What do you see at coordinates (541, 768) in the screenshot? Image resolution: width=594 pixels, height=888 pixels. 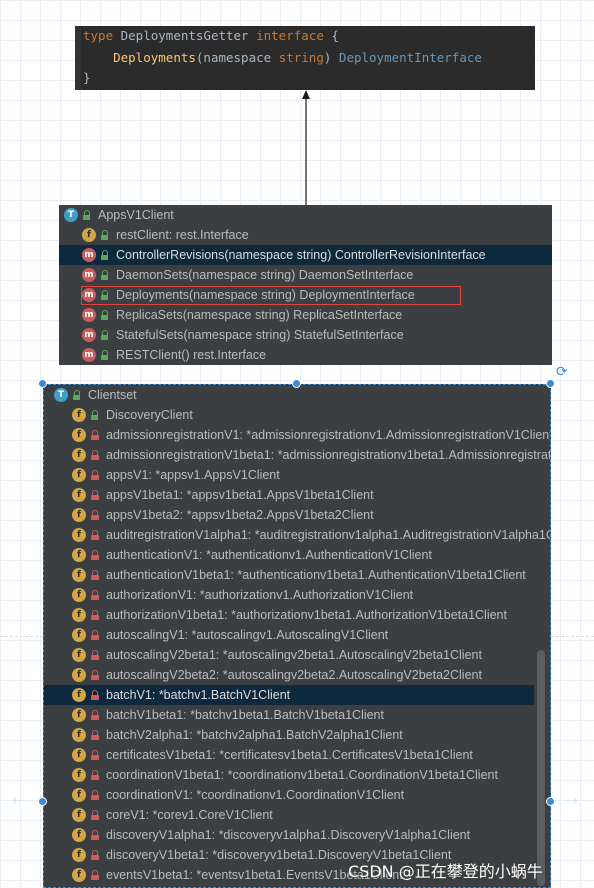 I see `clientset-scrollbar` at bounding box center [541, 768].